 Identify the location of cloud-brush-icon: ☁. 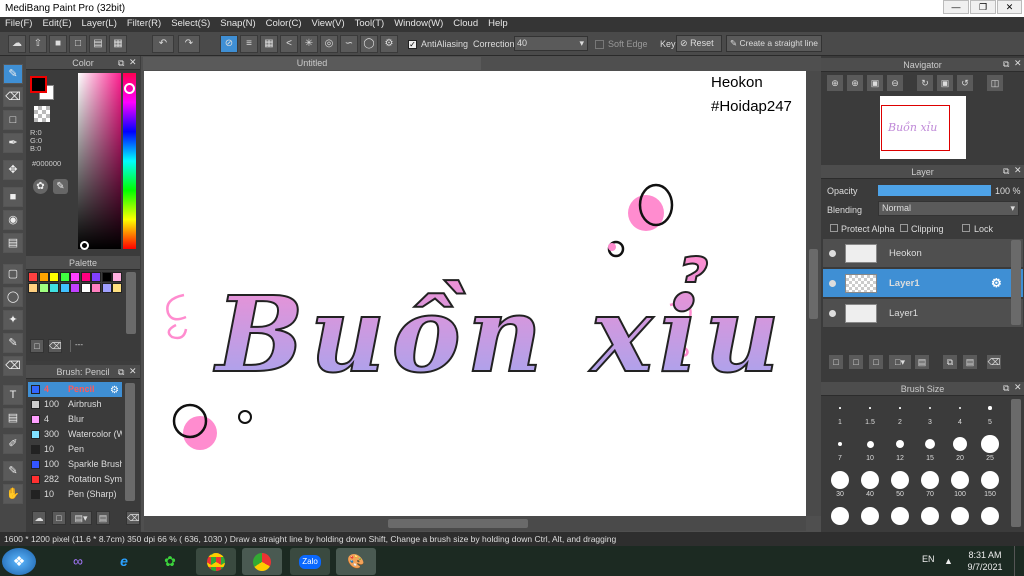
(39, 518).